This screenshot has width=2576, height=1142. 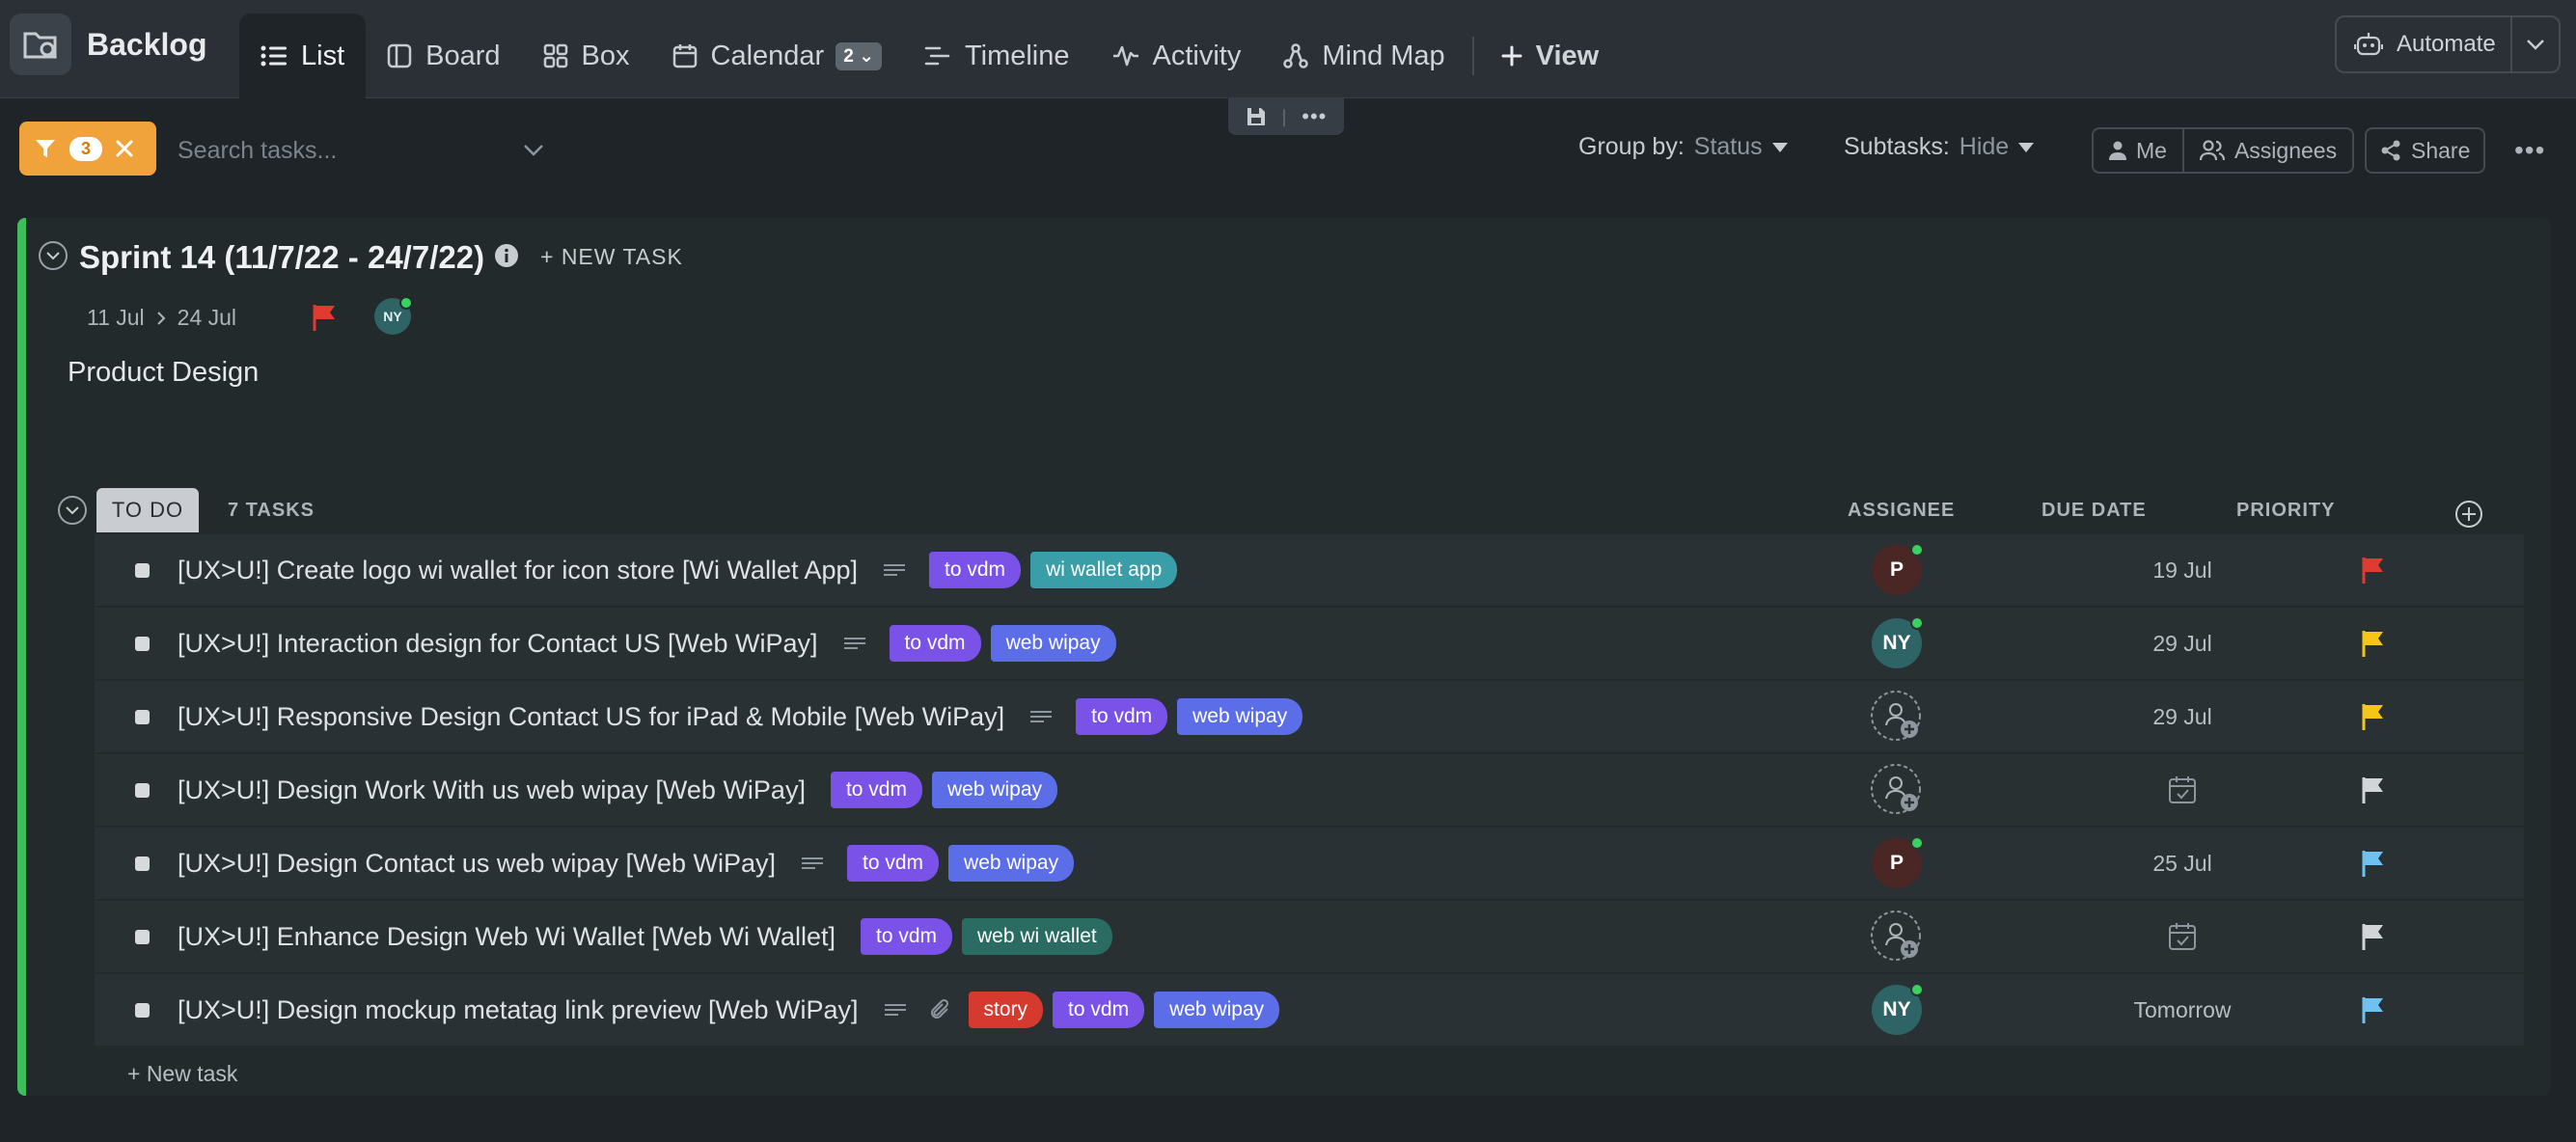 What do you see at coordinates (997, 56) in the screenshot?
I see `tab-timeline: Timeline` at bounding box center [997, 56].